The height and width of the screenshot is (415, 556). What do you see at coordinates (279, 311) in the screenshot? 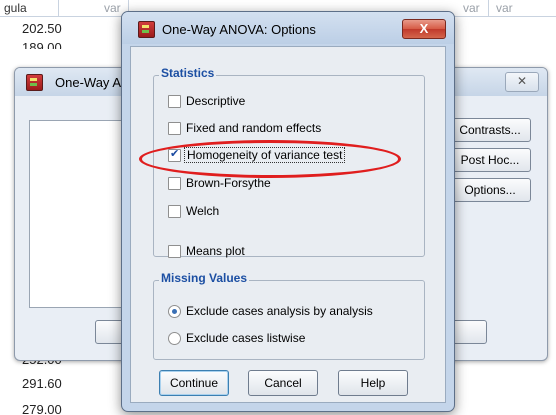
I see `exclude-analysis-label: Exclude cases analysis by analysis` at bounding box center [279, 311].